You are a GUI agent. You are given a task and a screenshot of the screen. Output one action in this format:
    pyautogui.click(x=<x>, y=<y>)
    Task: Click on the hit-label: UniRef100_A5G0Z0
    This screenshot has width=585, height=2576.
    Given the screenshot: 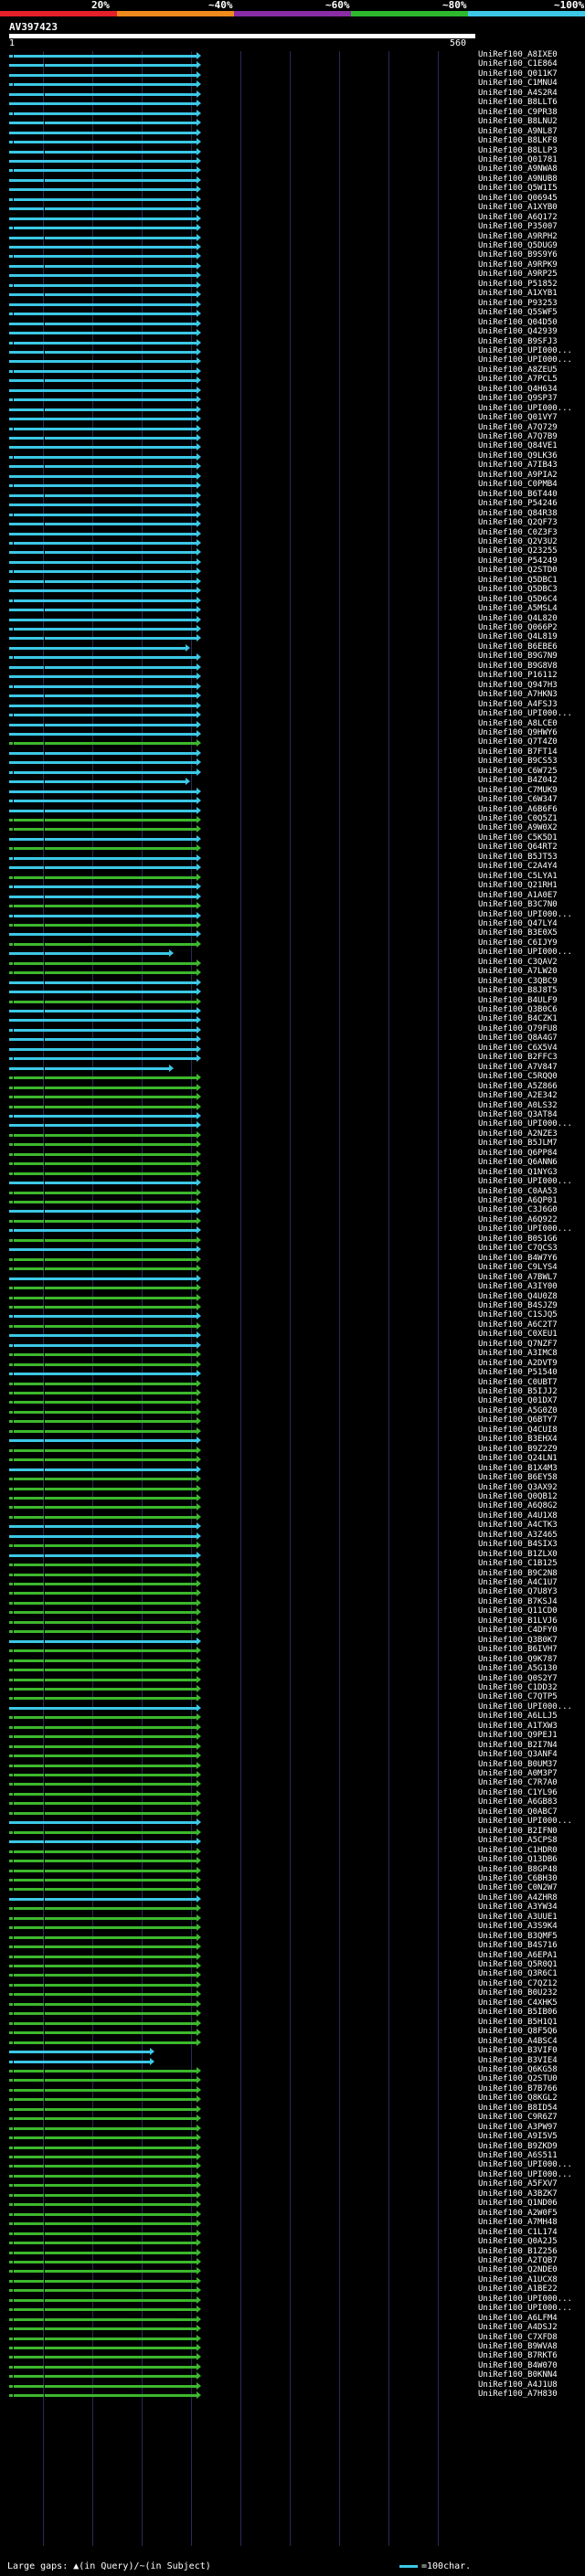 What is the action you would take?
    pyautogui.click(x=518, y=1410)
    